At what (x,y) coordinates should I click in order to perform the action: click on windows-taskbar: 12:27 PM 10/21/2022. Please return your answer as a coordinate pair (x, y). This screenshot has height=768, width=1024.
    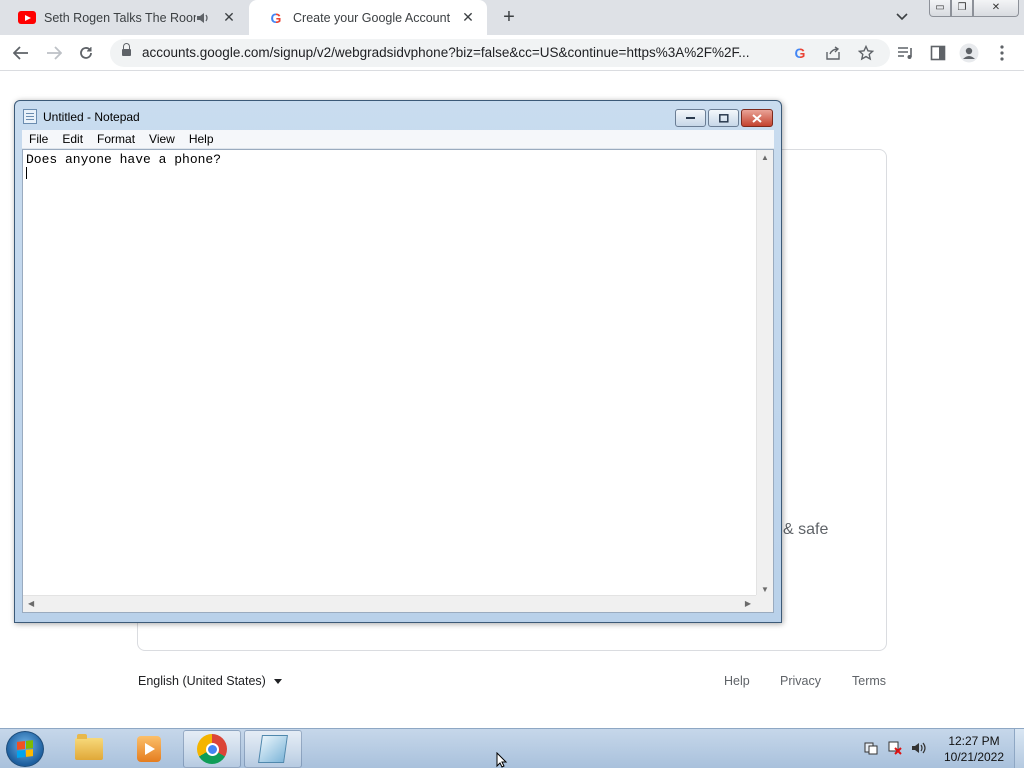
    Looking at the image, I should click on (512, 748).